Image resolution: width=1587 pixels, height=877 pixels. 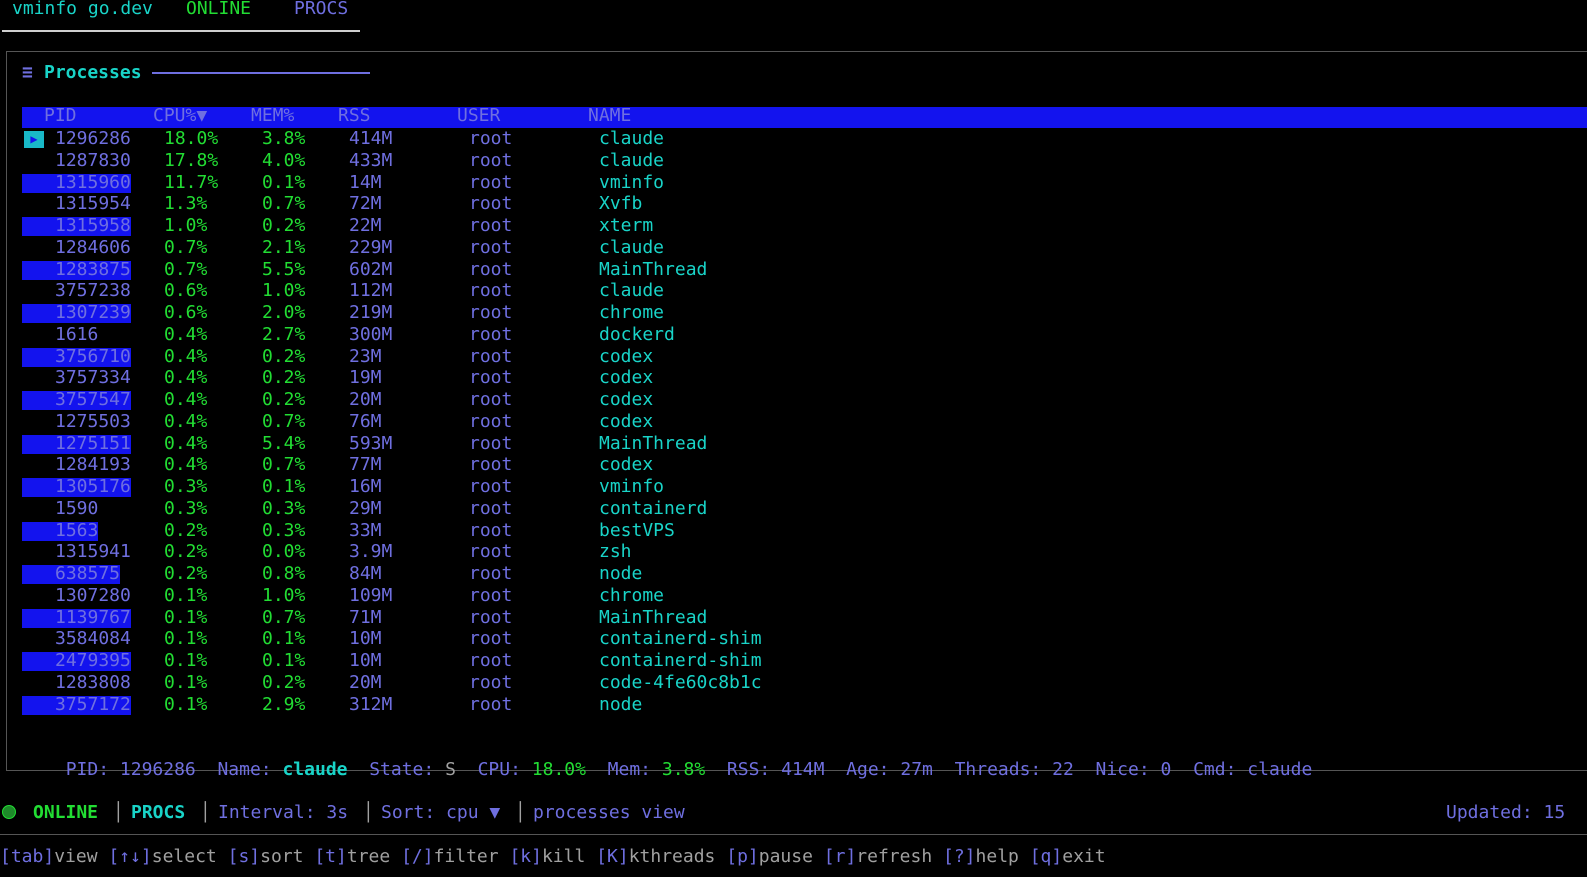 I want to click on hotkey-key: [tab], so click(x=27, y=856).